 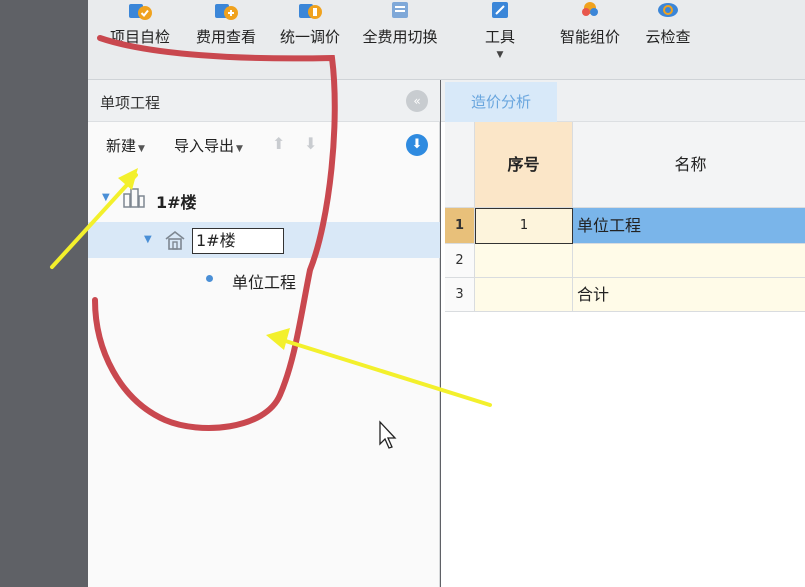 I want to click on full-cost-switch-button: 全费用切换, so click(x=400, y=31).